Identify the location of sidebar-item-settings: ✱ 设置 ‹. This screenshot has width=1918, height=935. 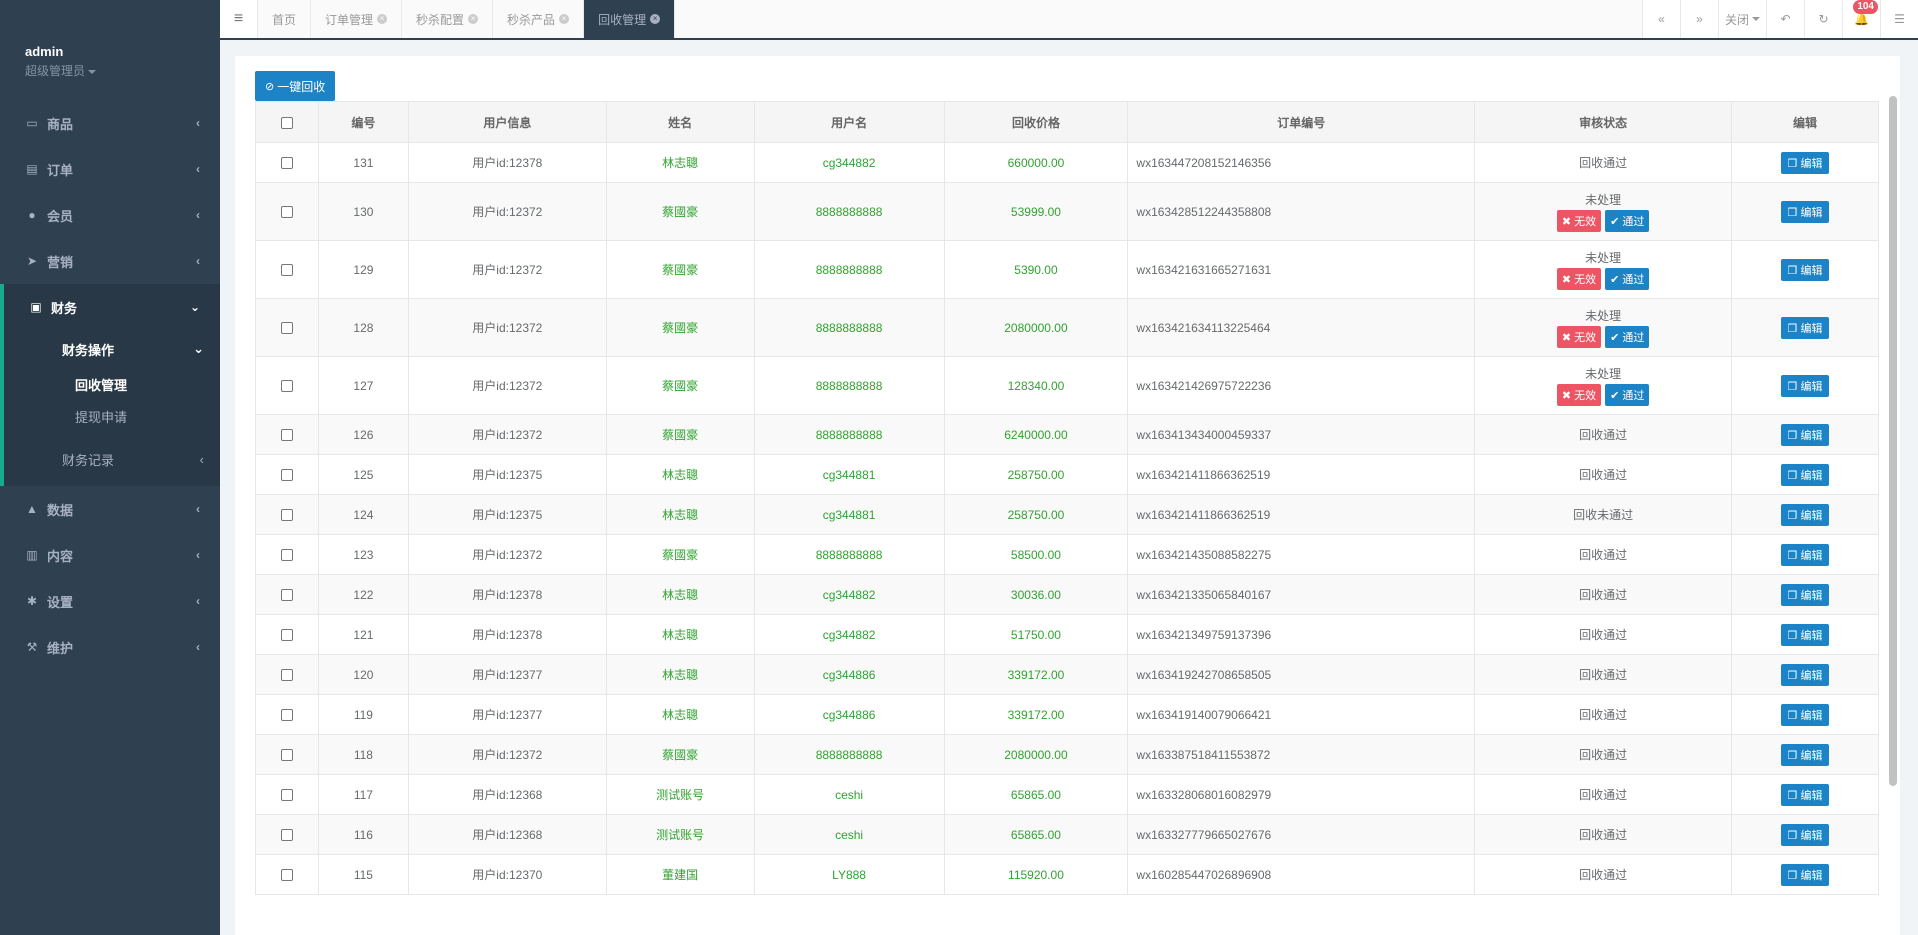
(110, 601).